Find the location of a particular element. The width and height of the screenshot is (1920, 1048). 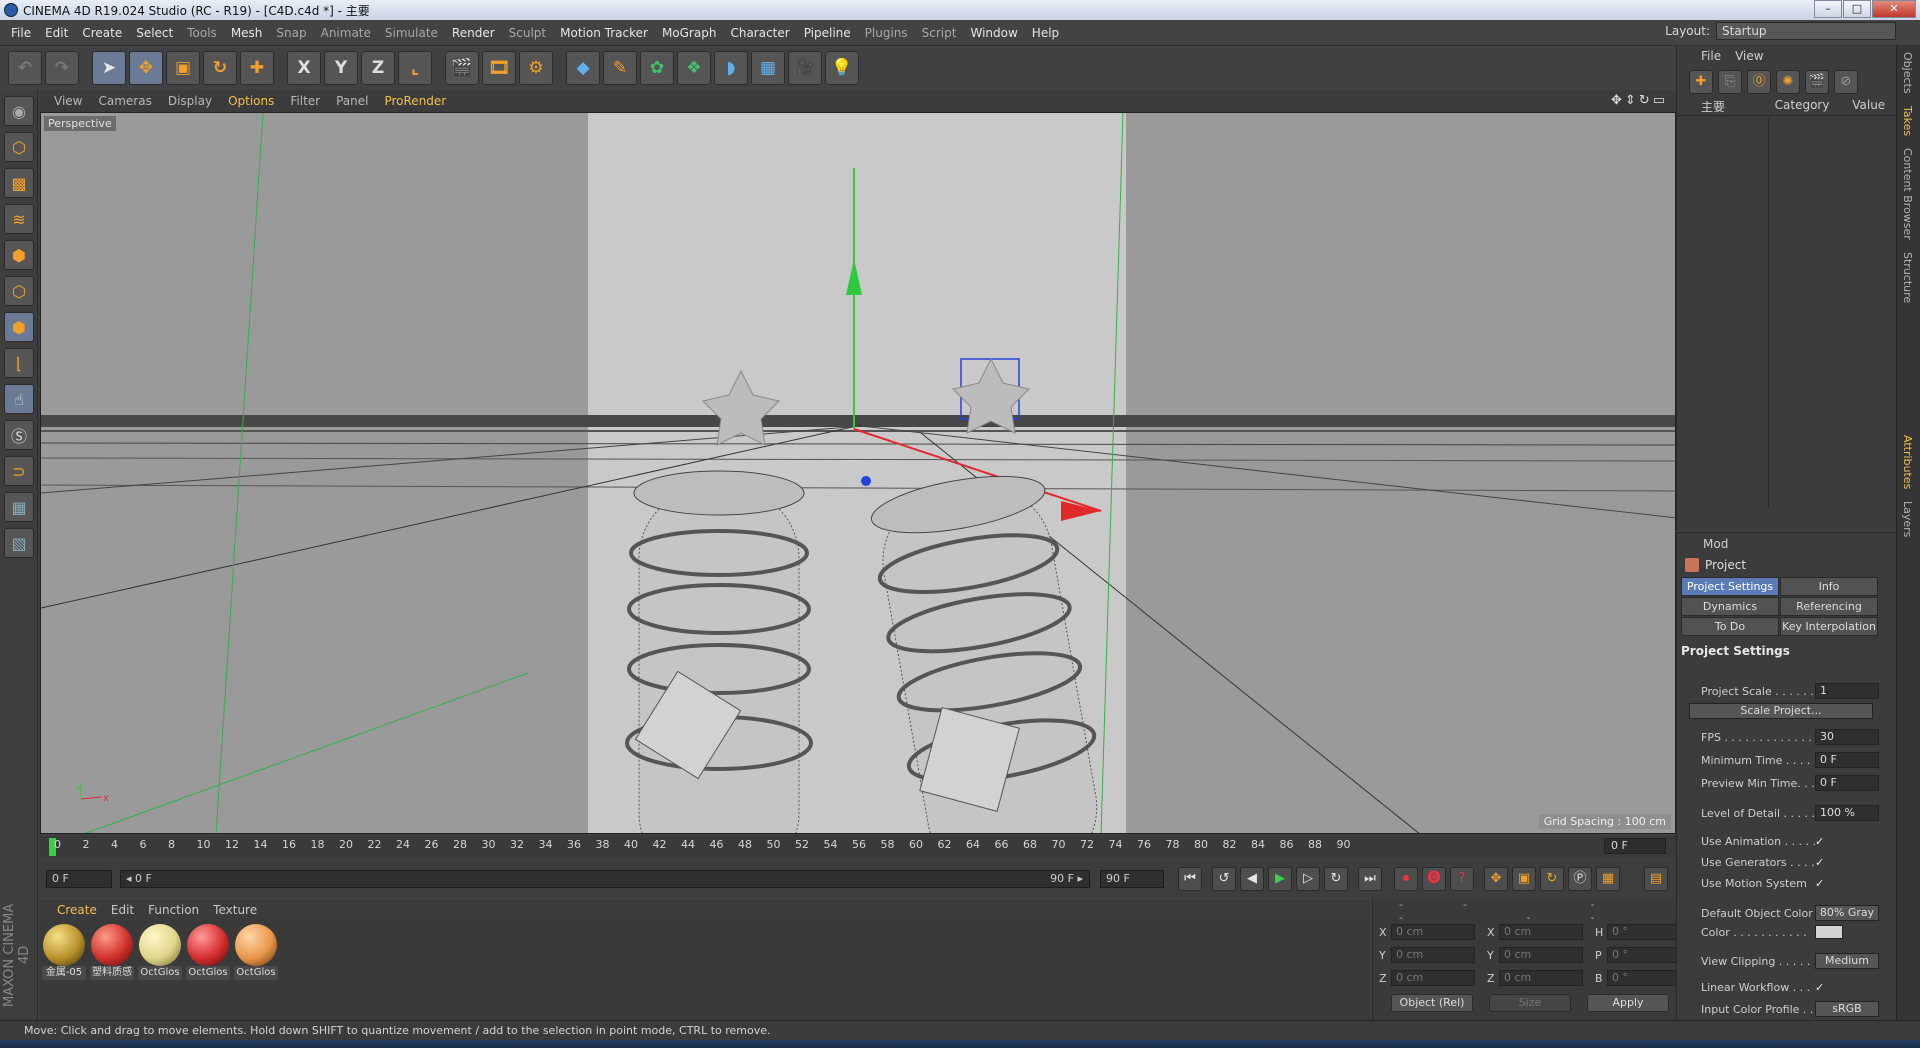

side-tab-layers: Layers is located at coordinates (1907, 519).